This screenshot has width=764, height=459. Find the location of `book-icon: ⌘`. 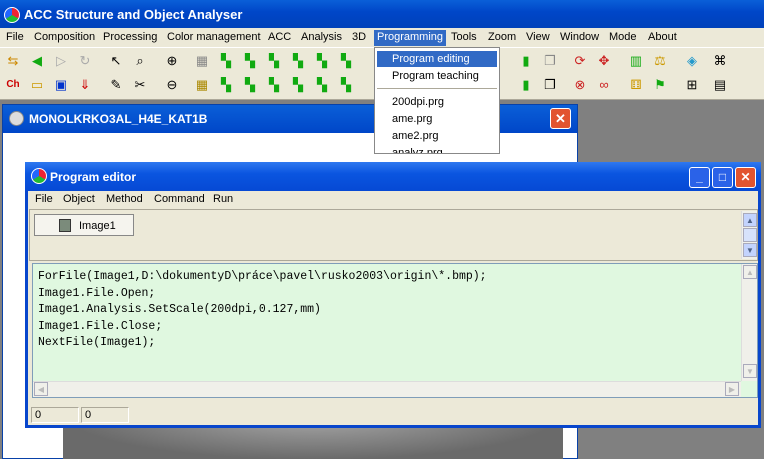

book-icon: ⌘ is located at coordinates (720, 61).